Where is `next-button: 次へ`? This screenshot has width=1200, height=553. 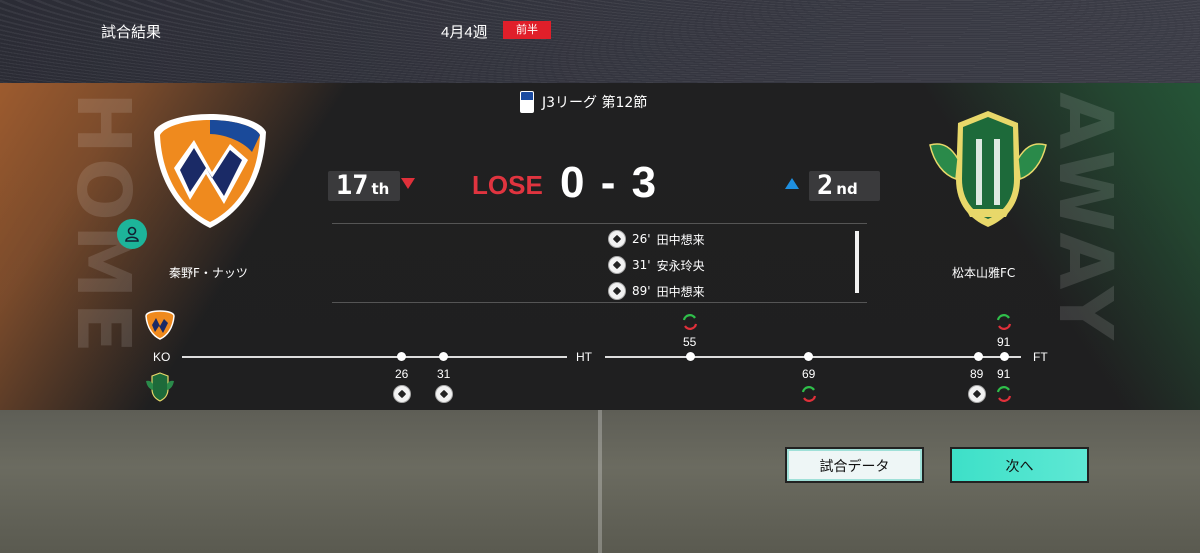
next-button: 次へ is located at coordinates (1019, 465).